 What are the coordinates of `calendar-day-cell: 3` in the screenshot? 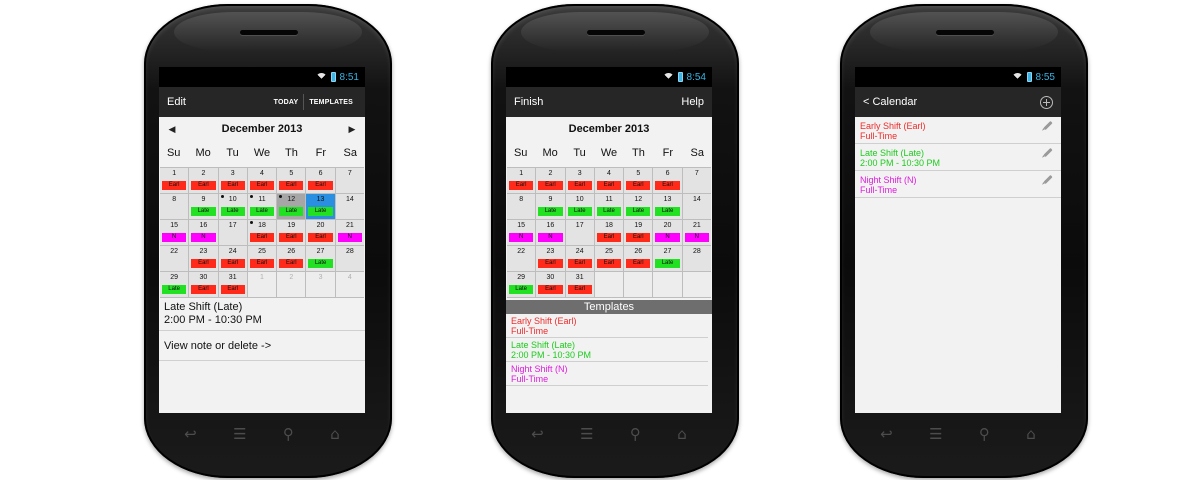 It's located at (320, 284).